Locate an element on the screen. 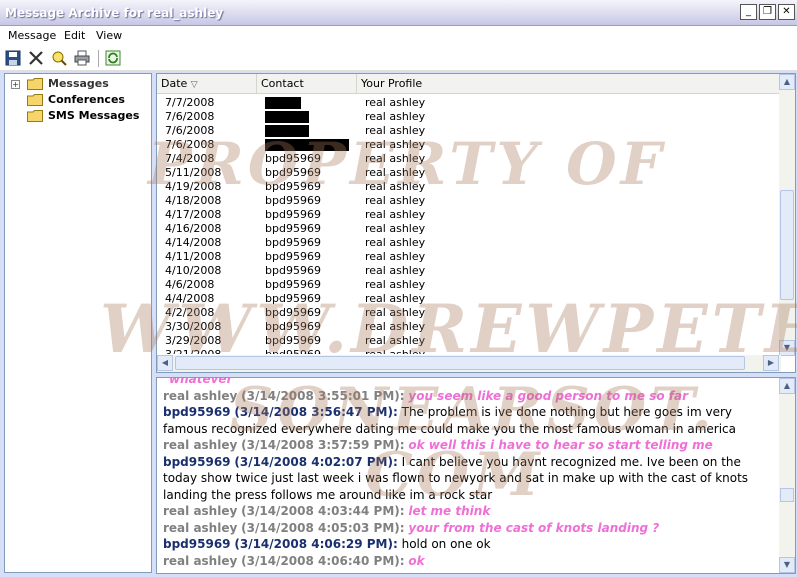  table-row: 4/10/2008 bpd95969 real ashley is located at coordinates (469, 271).